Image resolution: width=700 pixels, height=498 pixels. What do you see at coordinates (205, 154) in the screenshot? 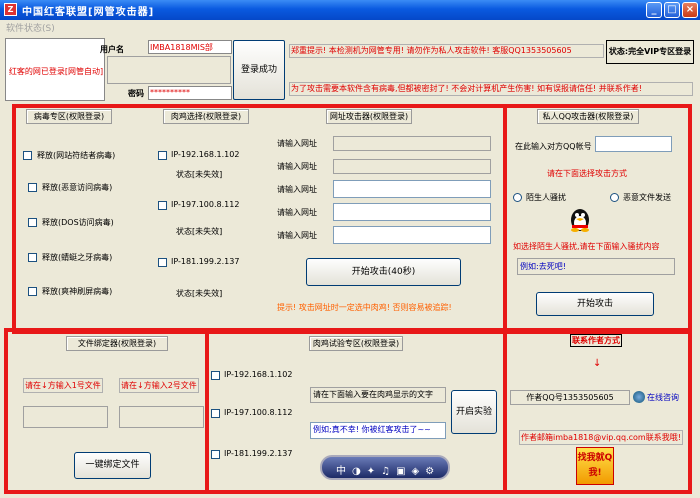
I see `chicken-ip-1: IP-192.168.1.102` at bounding box center [205, 154].